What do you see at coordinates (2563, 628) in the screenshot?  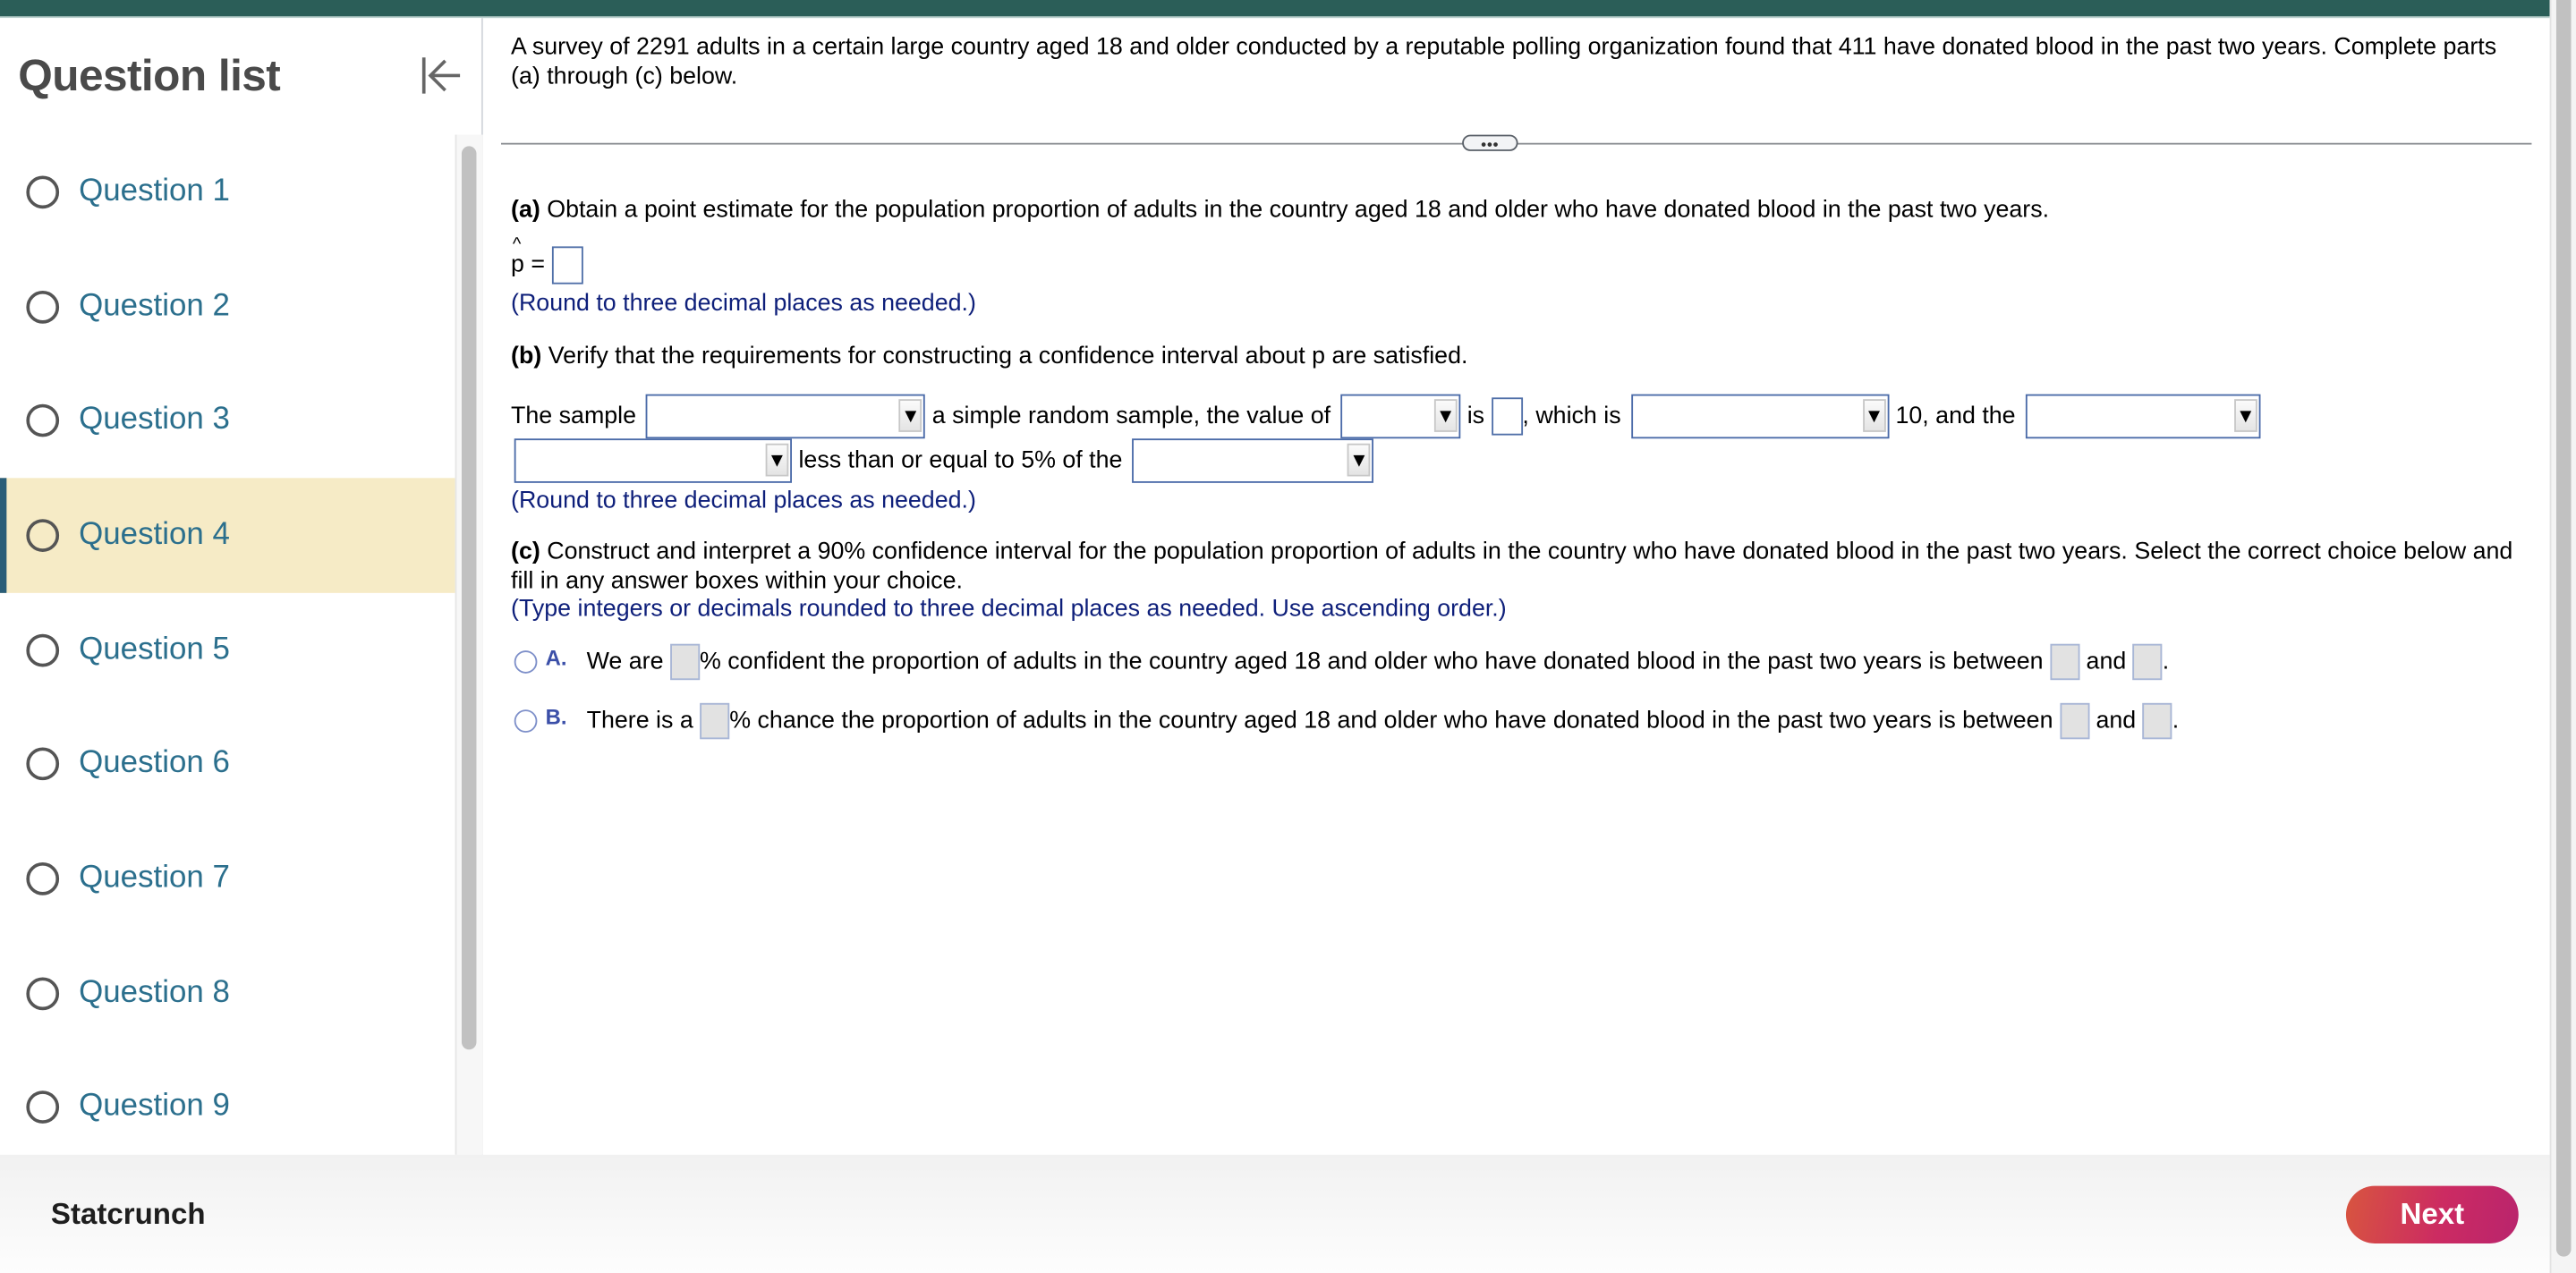 I see `page-scrollbar-thumb` at bounding box center [2563, 628].